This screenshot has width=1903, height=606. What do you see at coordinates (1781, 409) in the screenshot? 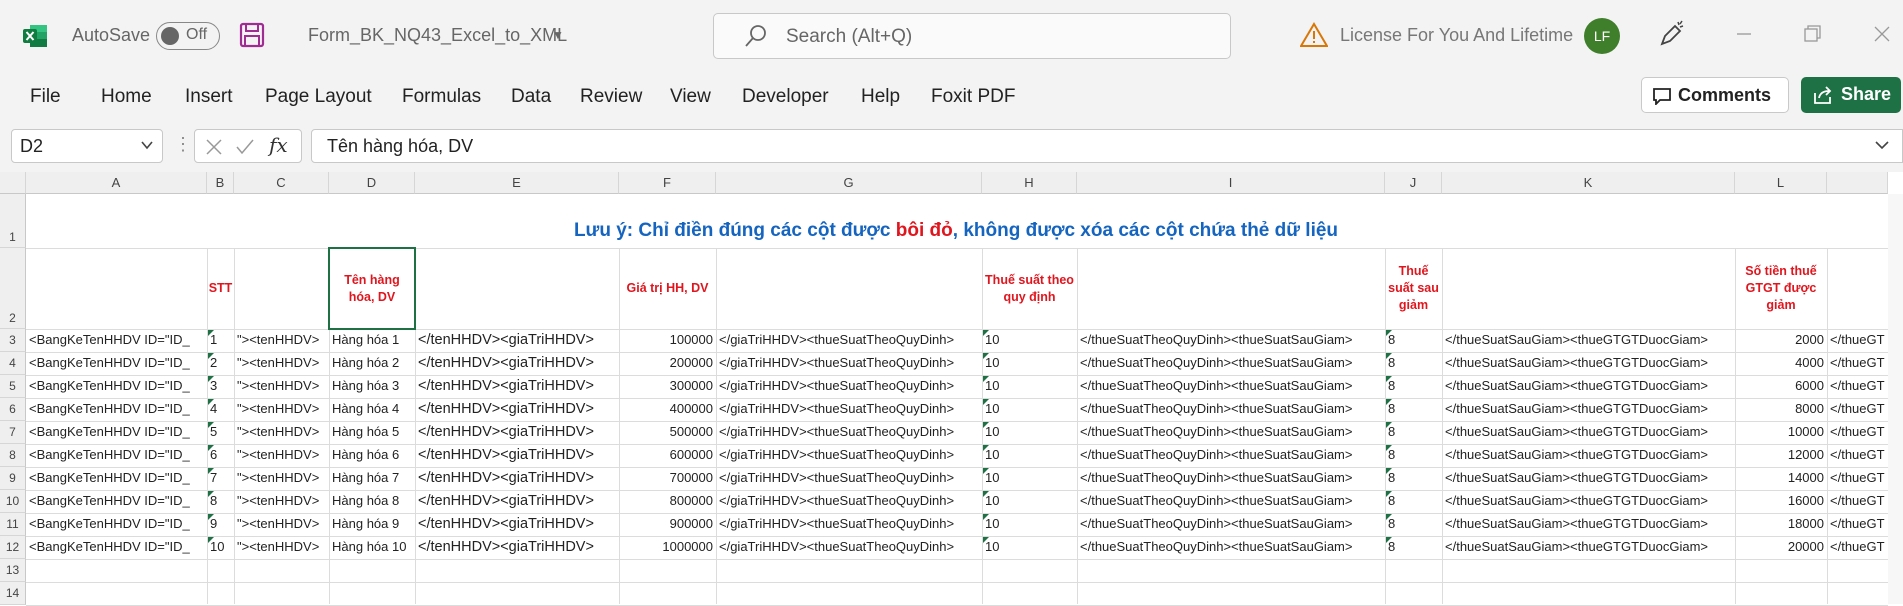
I see `cell-reduced-vat: 8000` at bounding box center [1781, 409].